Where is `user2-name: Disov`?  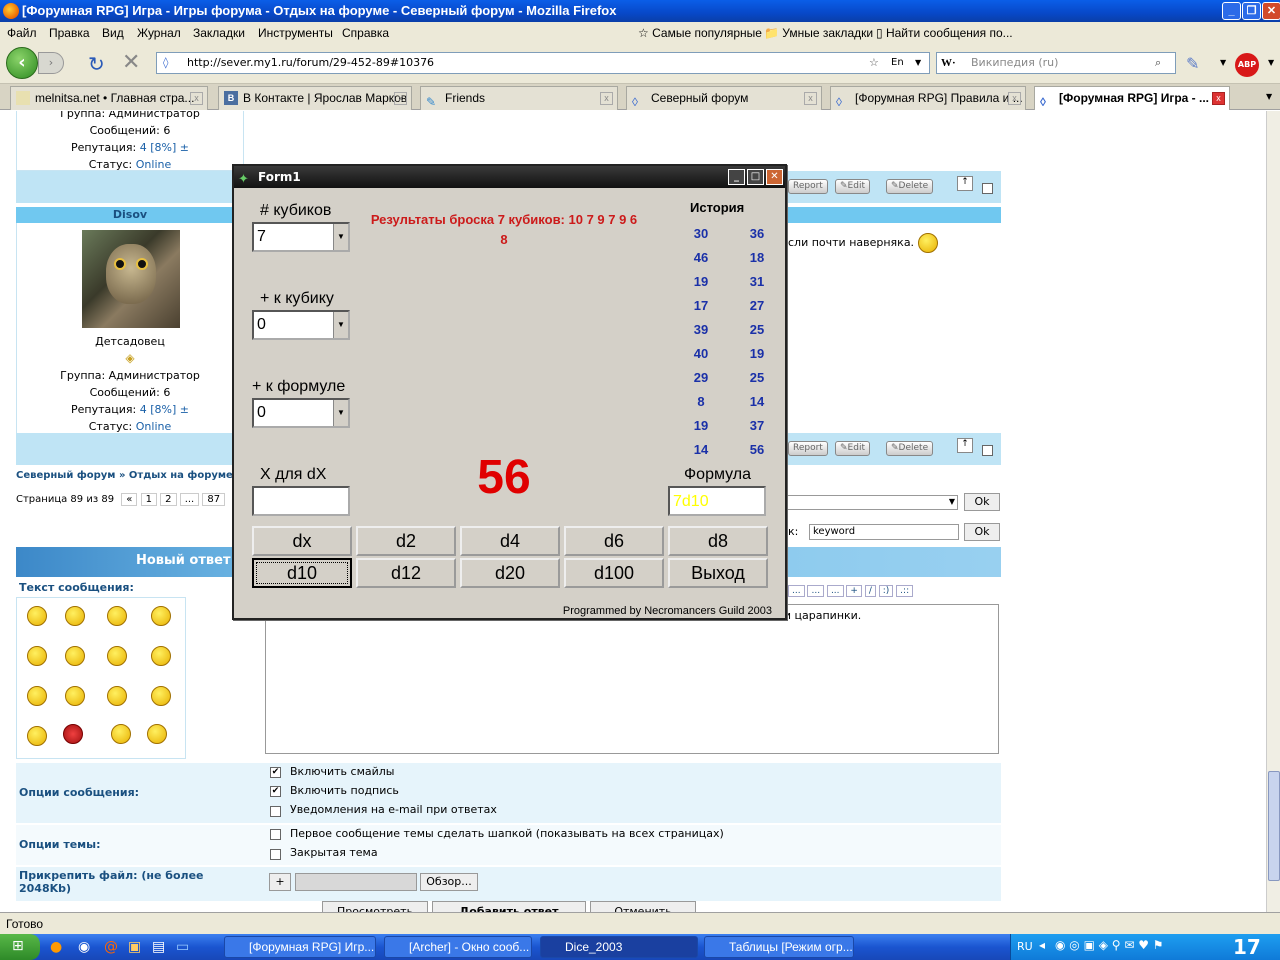 user2-name: Disov is located at coordinates (130, 215).